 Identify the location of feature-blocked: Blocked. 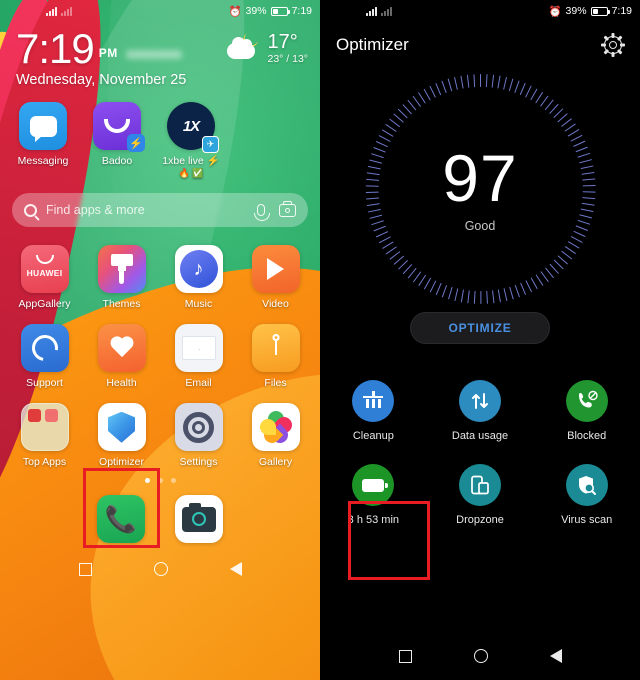
(586, 411).